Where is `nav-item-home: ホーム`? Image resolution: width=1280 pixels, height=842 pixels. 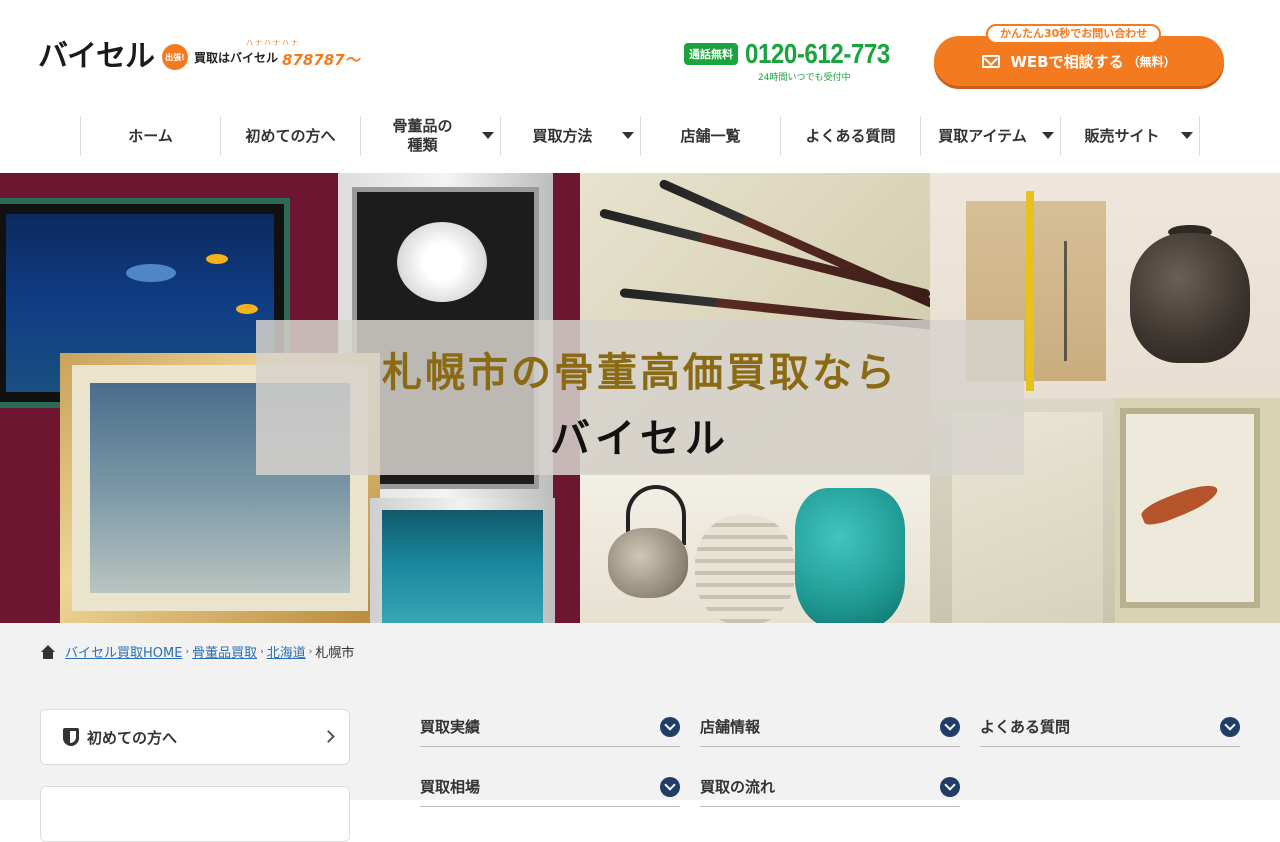
nav-item-home: ホーム is located at coordinates (150, 136).